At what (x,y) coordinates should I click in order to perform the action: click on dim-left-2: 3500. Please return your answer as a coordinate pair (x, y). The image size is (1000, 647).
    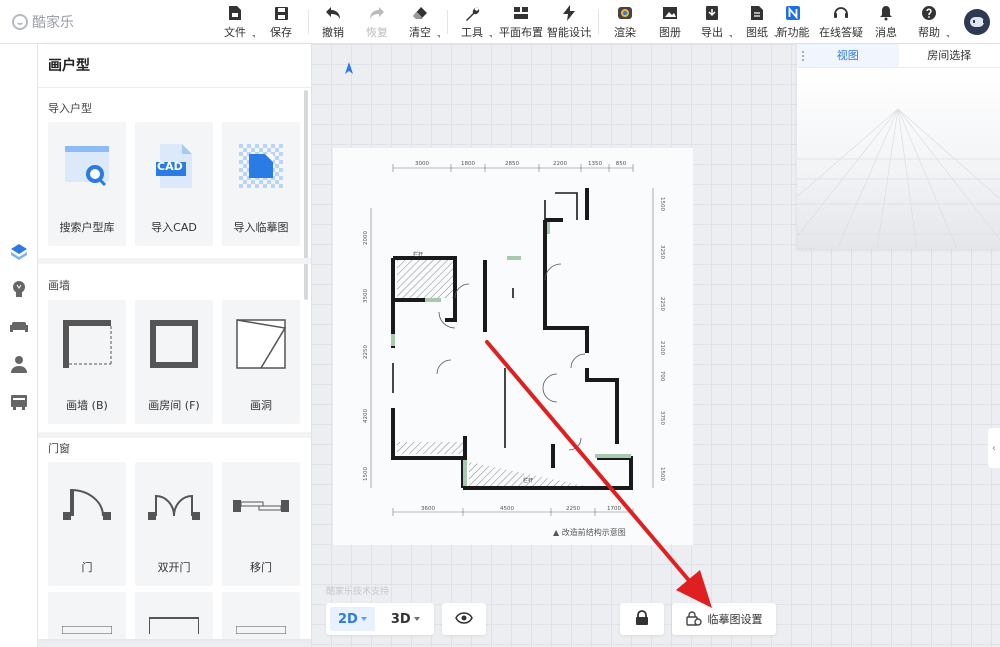
    Looking at the image, I should click on (366, 296).